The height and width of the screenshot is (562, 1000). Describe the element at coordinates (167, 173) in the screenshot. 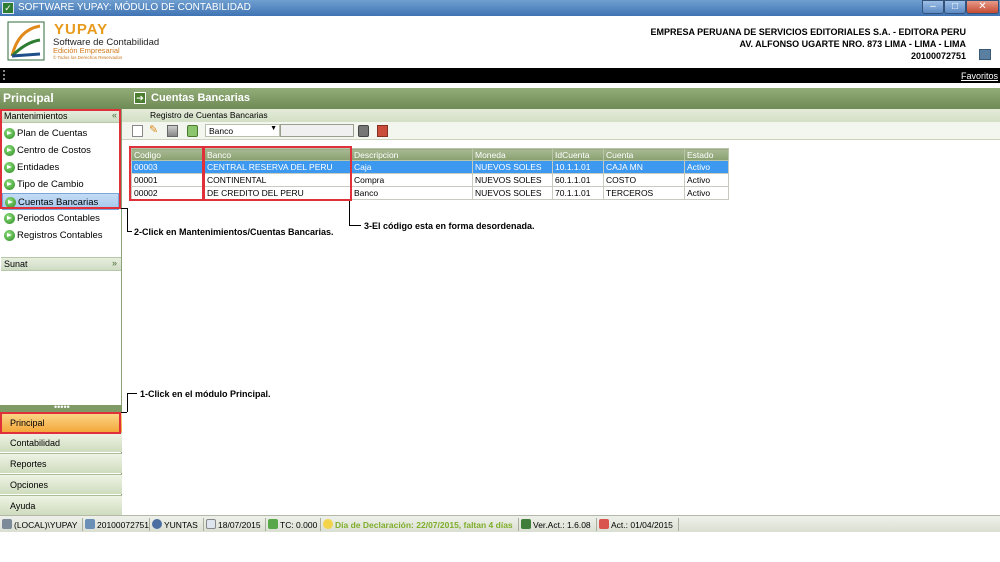

I see `highlight-codigo-column` at that location.